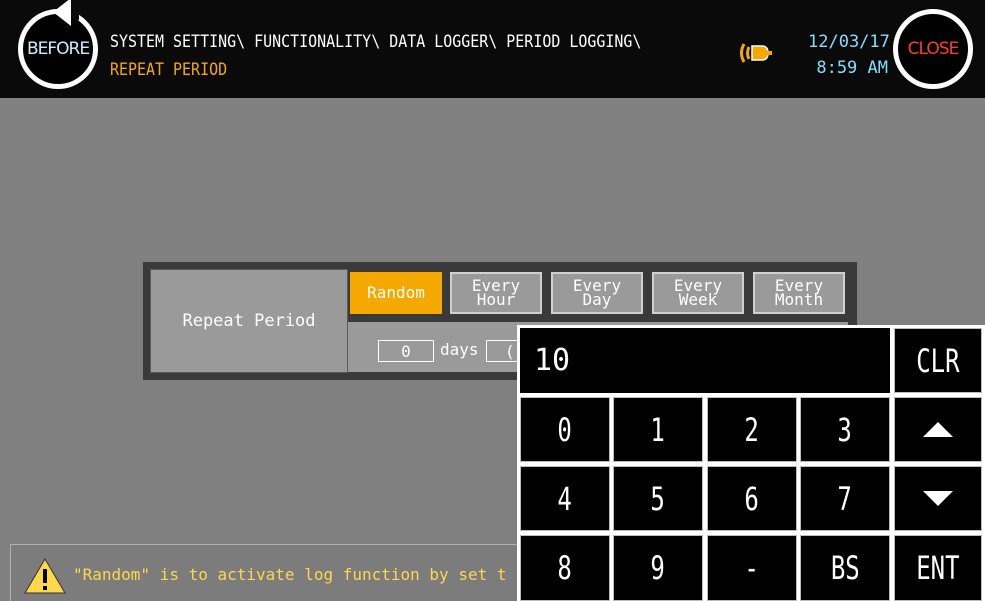 The height and width of the screenshot is (601, 985). I want to click on days-unit-label: days, so click(459, 349).